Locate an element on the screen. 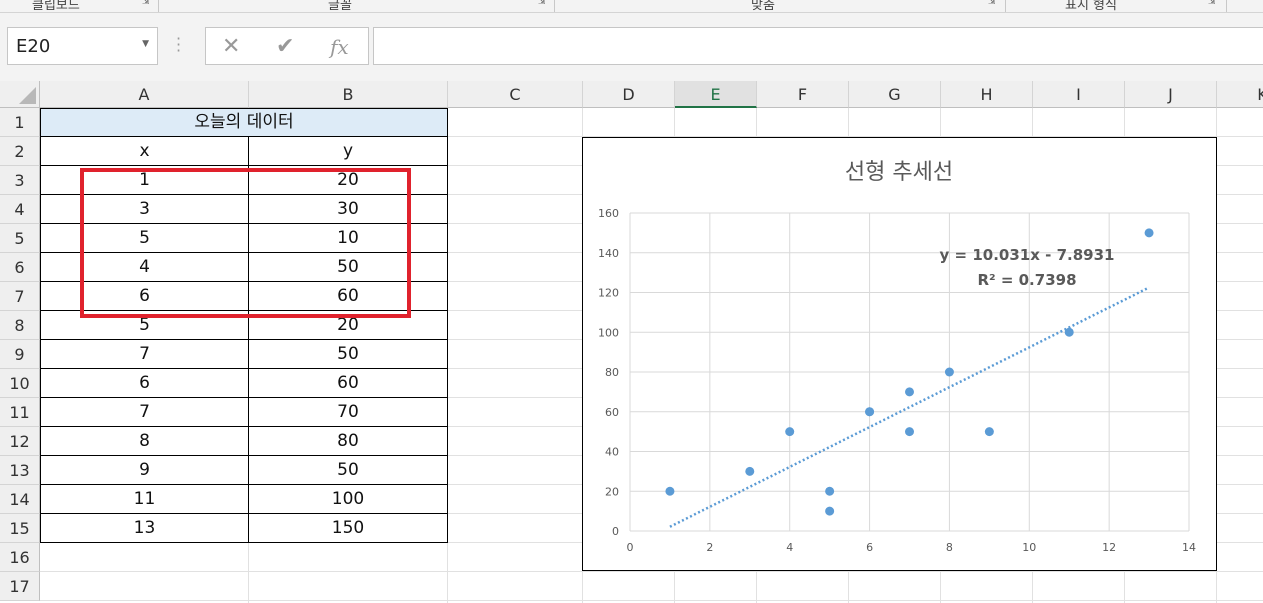 This screenshot has height=603, width=1263. trendline-r-squared: R² = 0.7398 is located at coordinates (1026, 280).